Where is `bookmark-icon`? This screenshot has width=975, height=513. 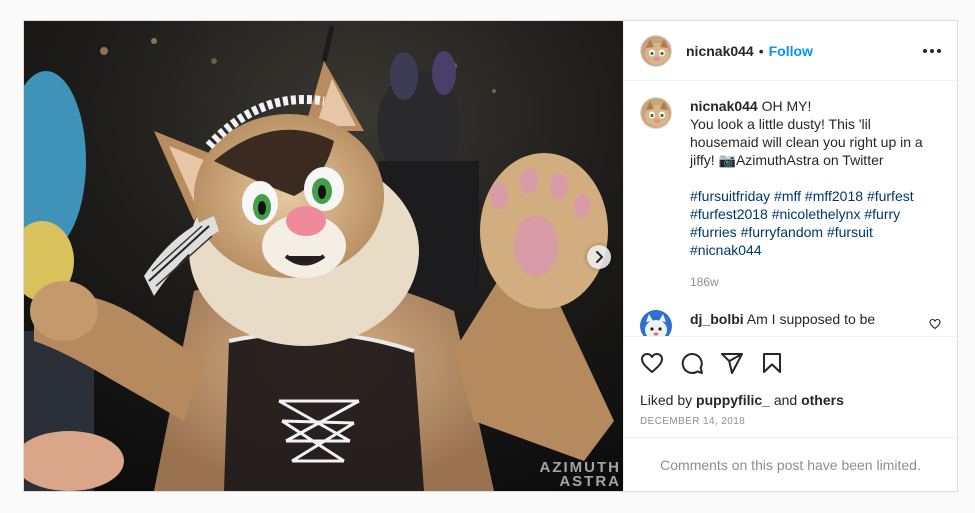 bookmark-icon is located at coordinates (772, 363).